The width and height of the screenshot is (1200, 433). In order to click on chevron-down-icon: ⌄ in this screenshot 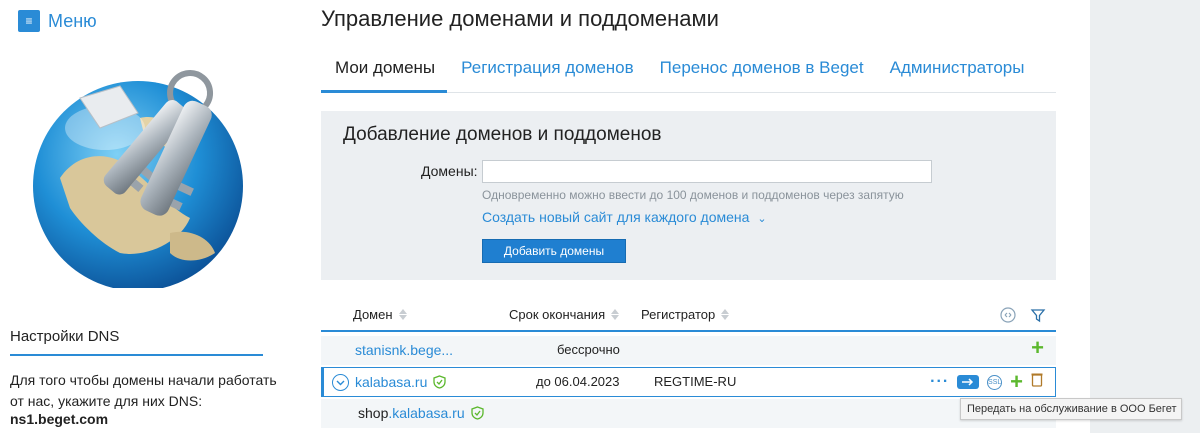, I will do `click(762, 219)`.